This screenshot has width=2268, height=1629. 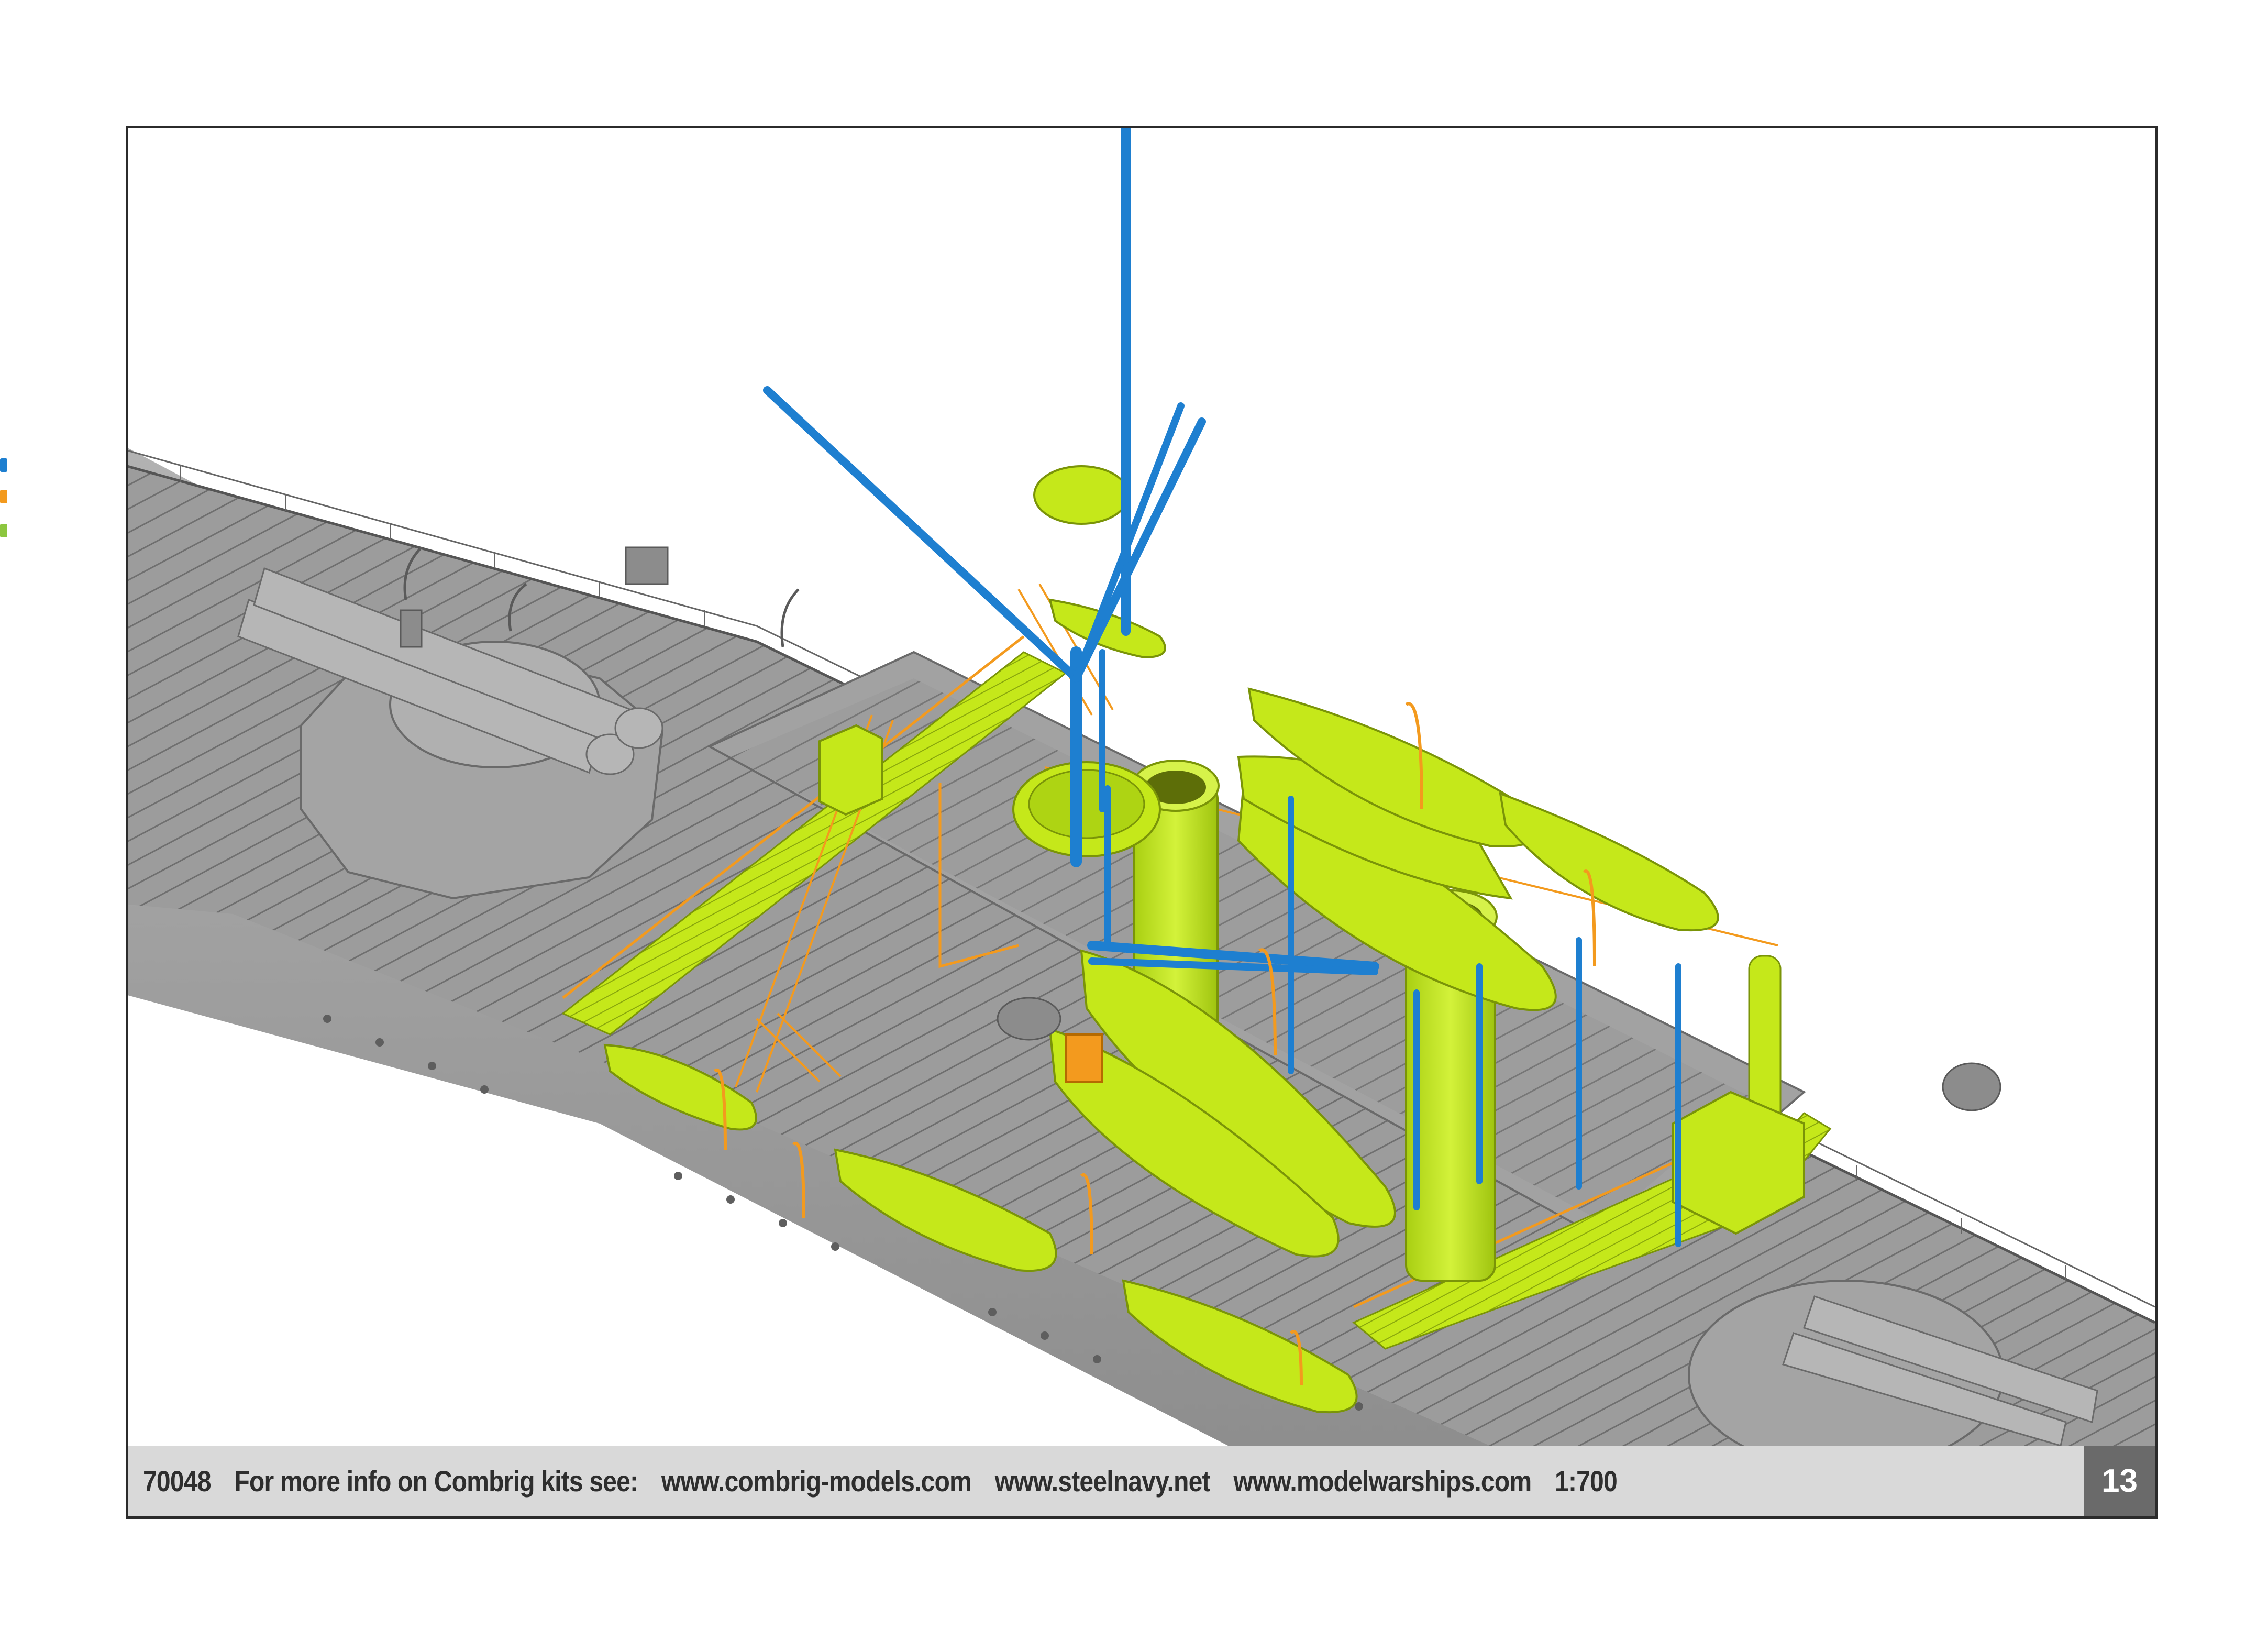 I want to click on website-link-steelnavy: www.steelnavy.net, so click(x=1103, y=1481).